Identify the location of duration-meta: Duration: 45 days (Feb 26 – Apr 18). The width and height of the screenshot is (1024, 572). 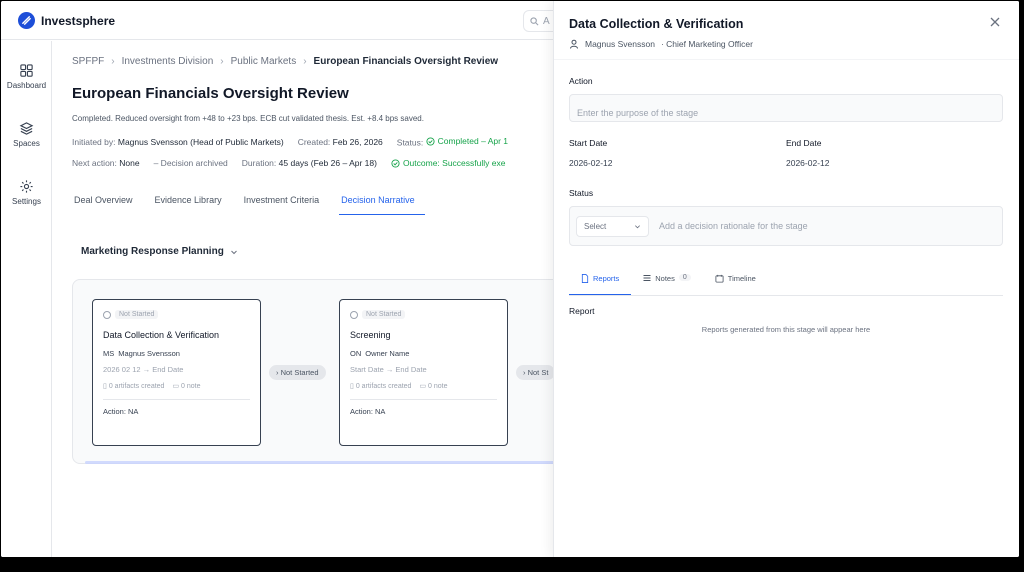
(309, 163).